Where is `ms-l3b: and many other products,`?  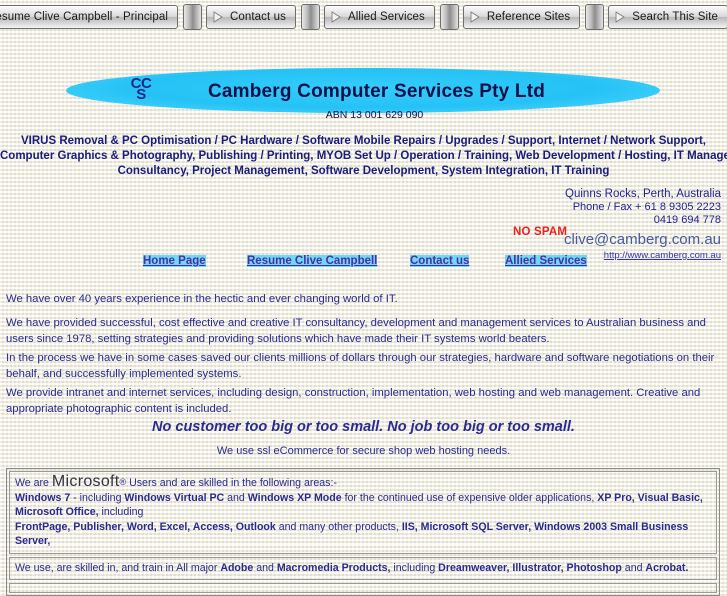
ms-l3b: and many other products, is located at coordinates (338, 526).